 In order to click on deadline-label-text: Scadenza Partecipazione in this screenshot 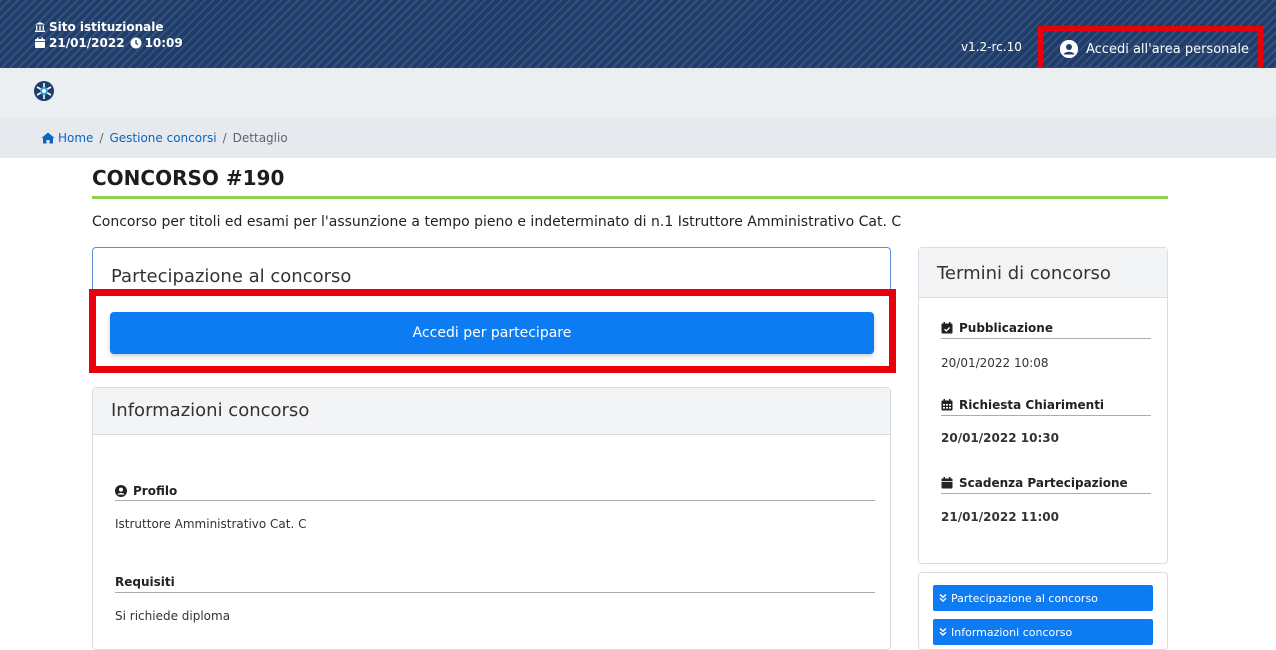, I will do `click(1043, 483)`.